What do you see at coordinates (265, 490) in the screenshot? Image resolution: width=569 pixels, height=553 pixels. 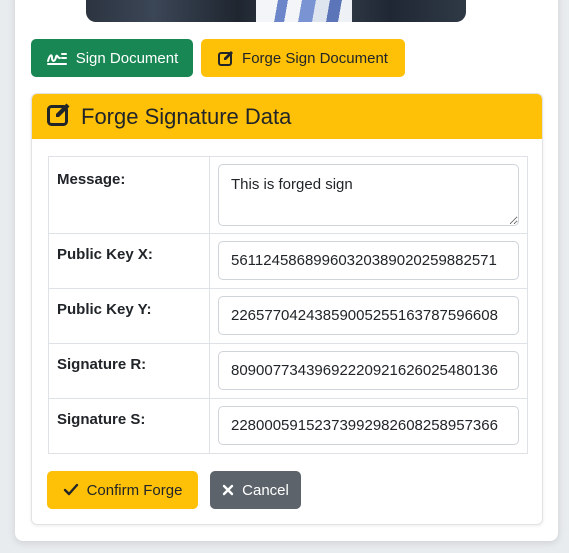 I see `cancel-label: Cancel` at bounding box center [265, 490].